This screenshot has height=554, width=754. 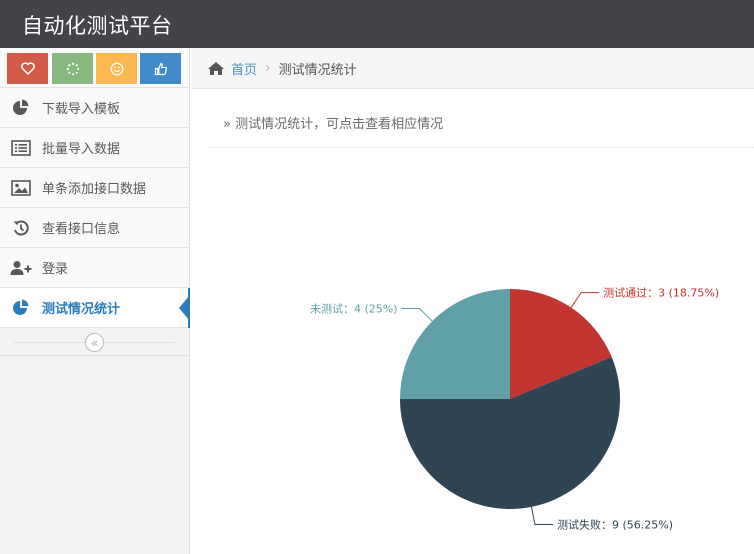 I want to click on top-navbar: 自动化测试平台, so click(x=377, y=24).